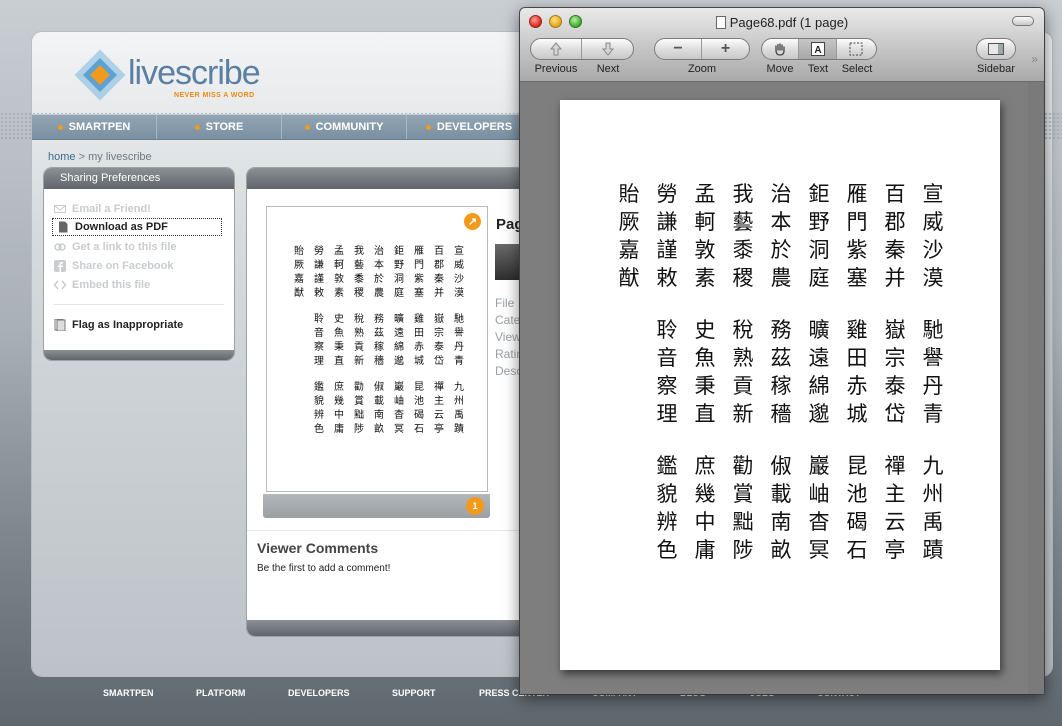 The width and height of the screenshot is (1062, 726). I want to click on footer-link-support: SUPPORT, so click(414, 693).